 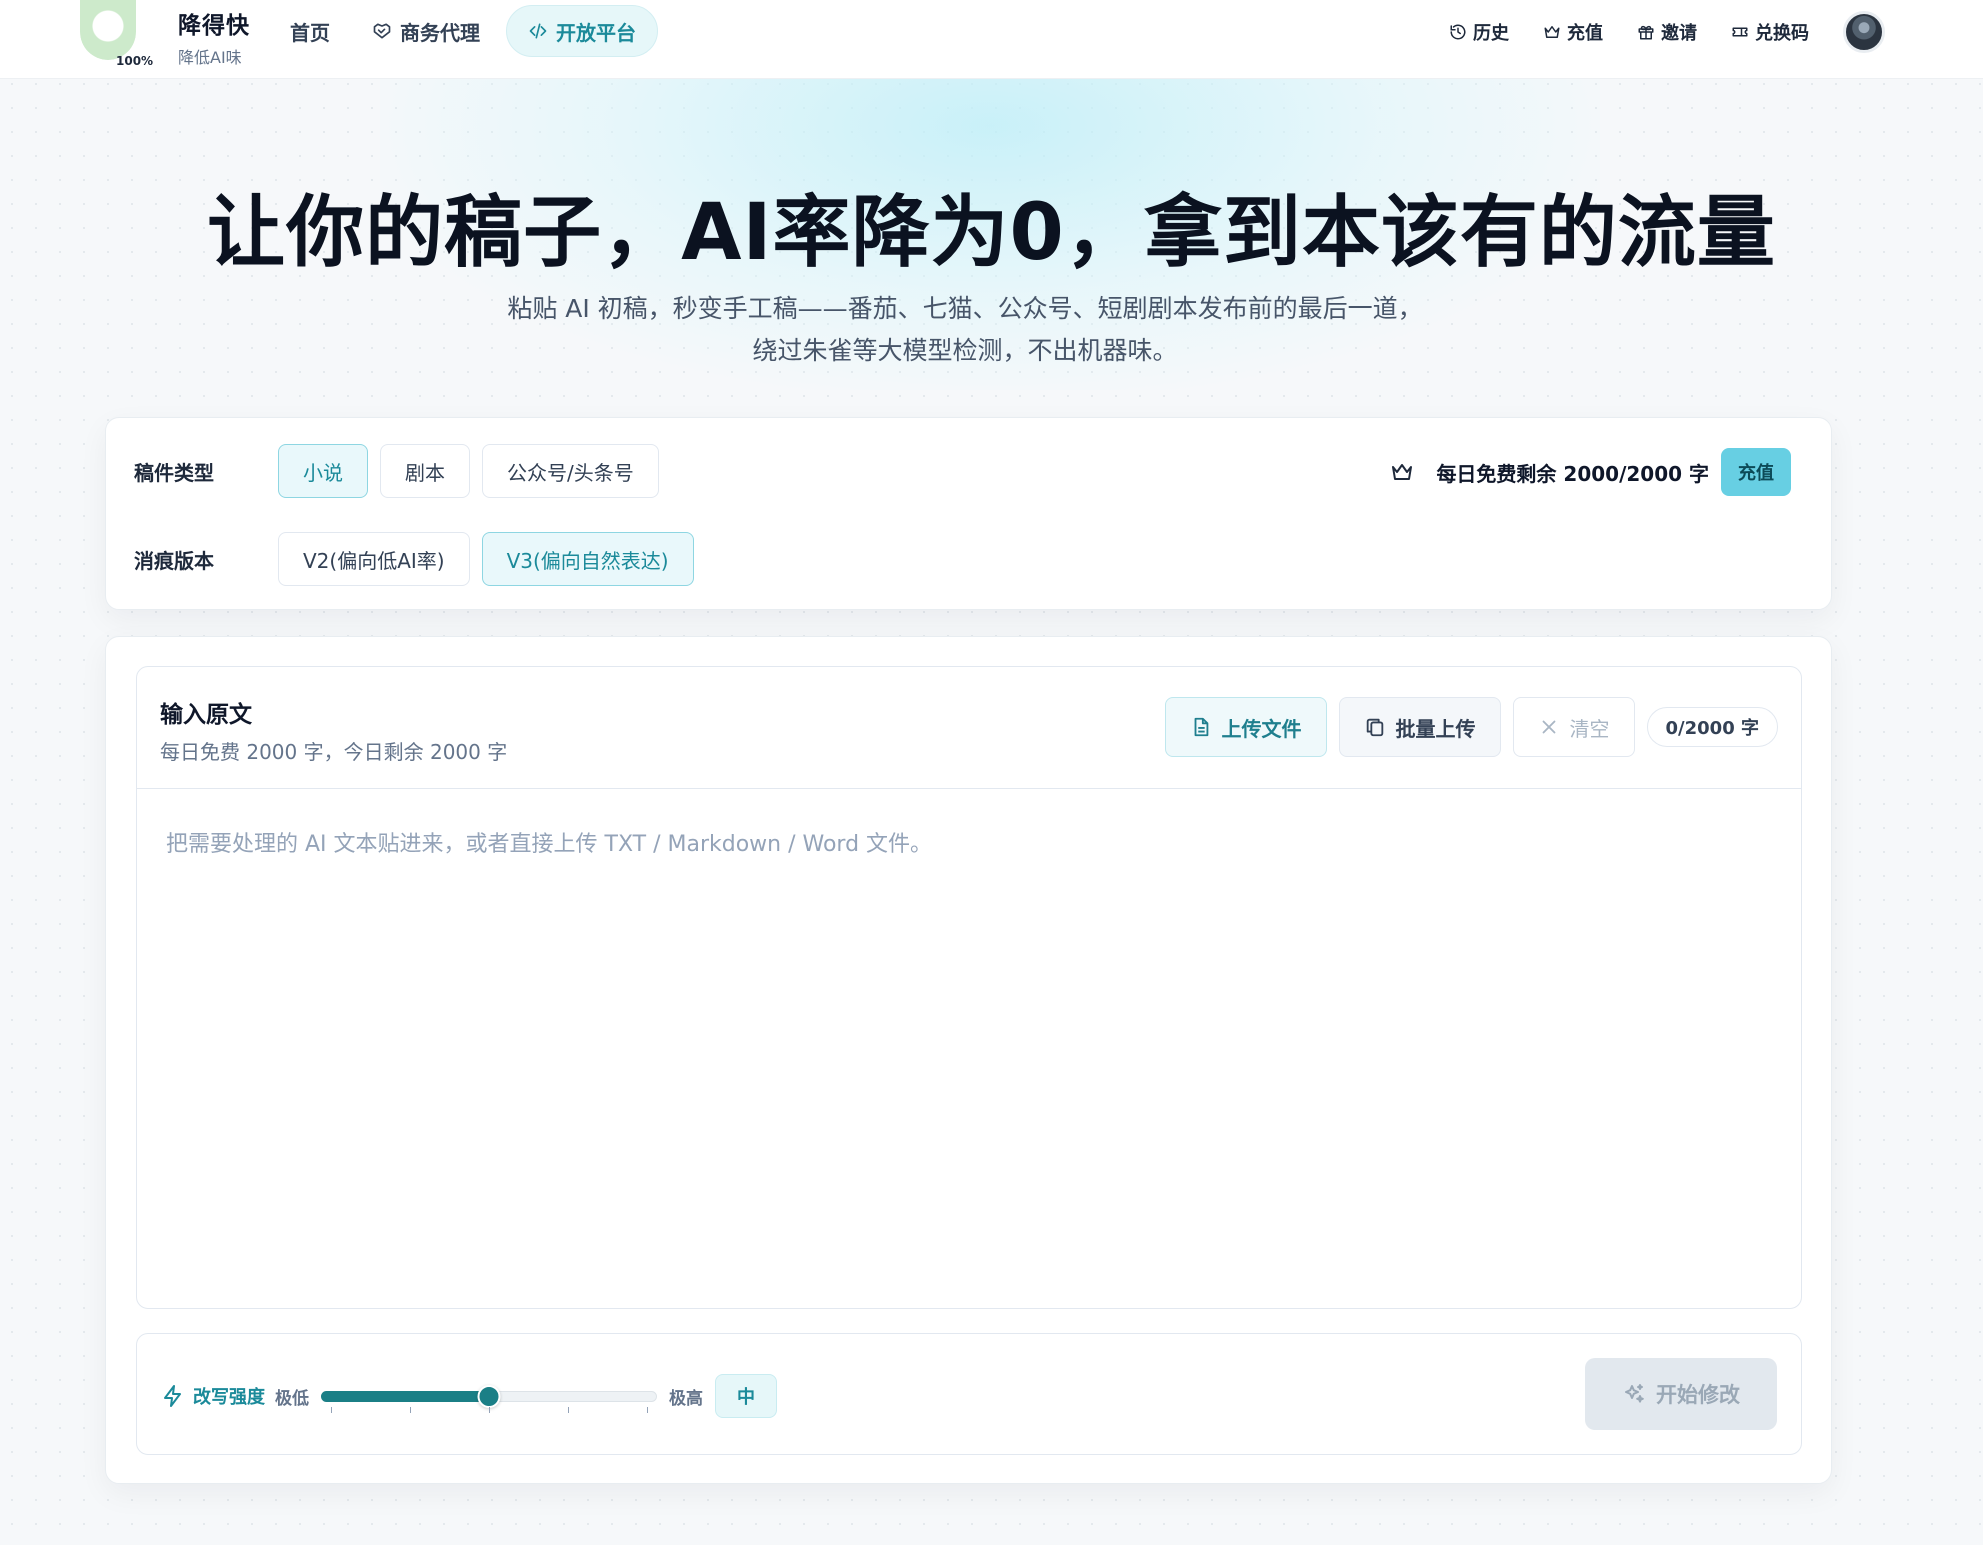 I want to click on input-actions: 上传文件 批量上传 清空 0/2000 字, so click(x=1471, y=727).